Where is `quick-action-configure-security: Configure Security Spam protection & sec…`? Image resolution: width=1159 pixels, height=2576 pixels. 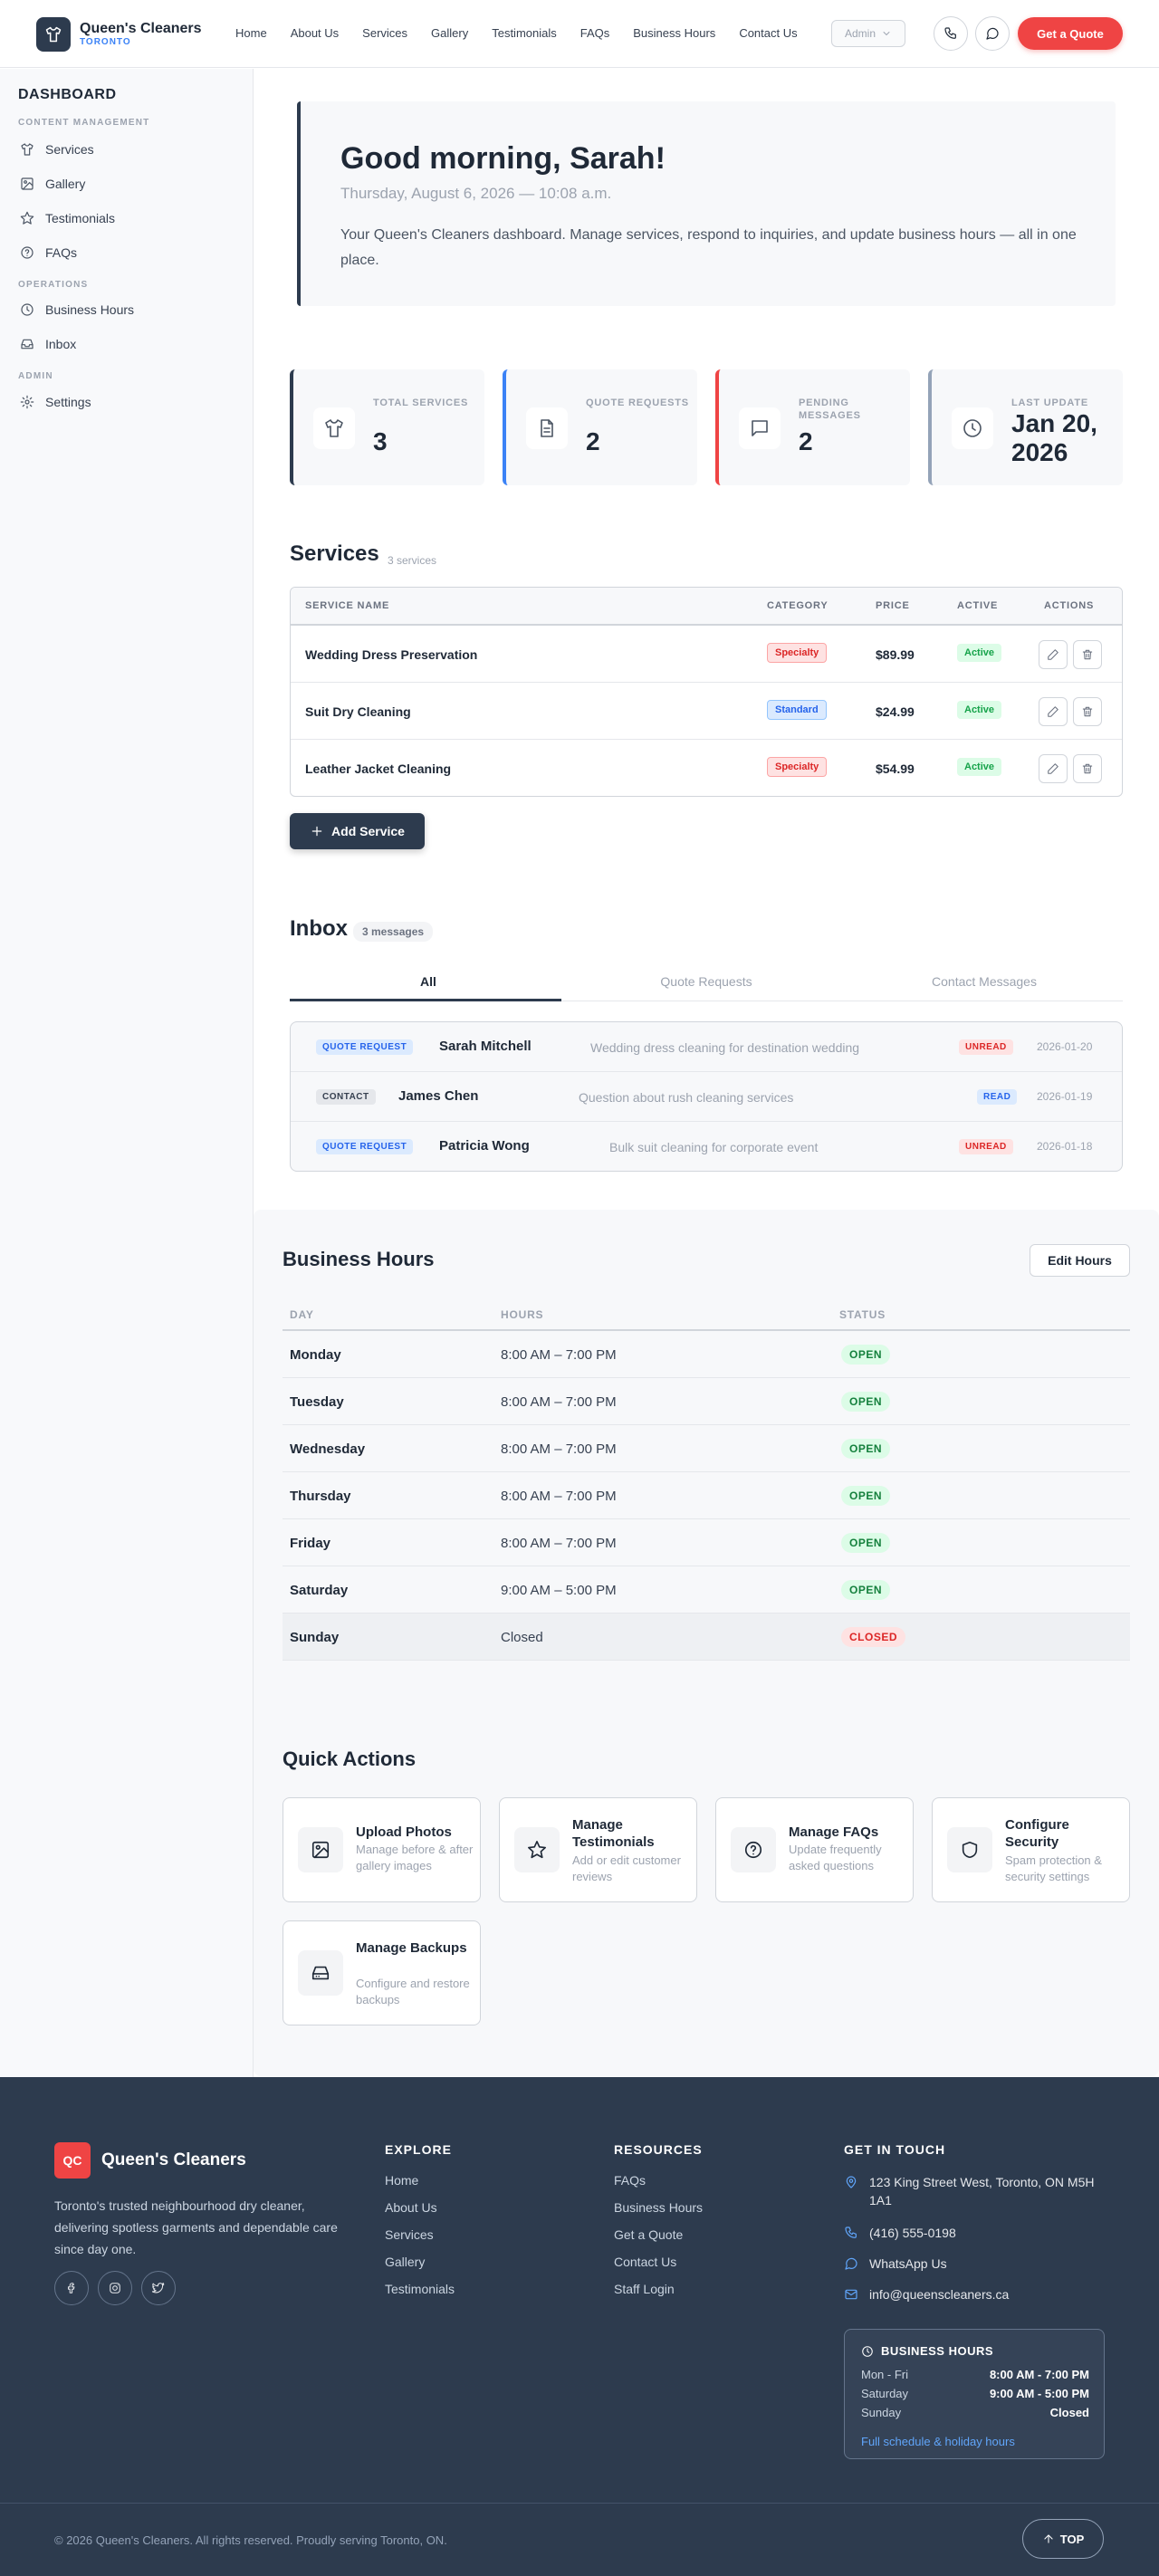
quick-action-configure-security: Configure Security Spam protection & sec… is located at coordinates (1031, 1849).